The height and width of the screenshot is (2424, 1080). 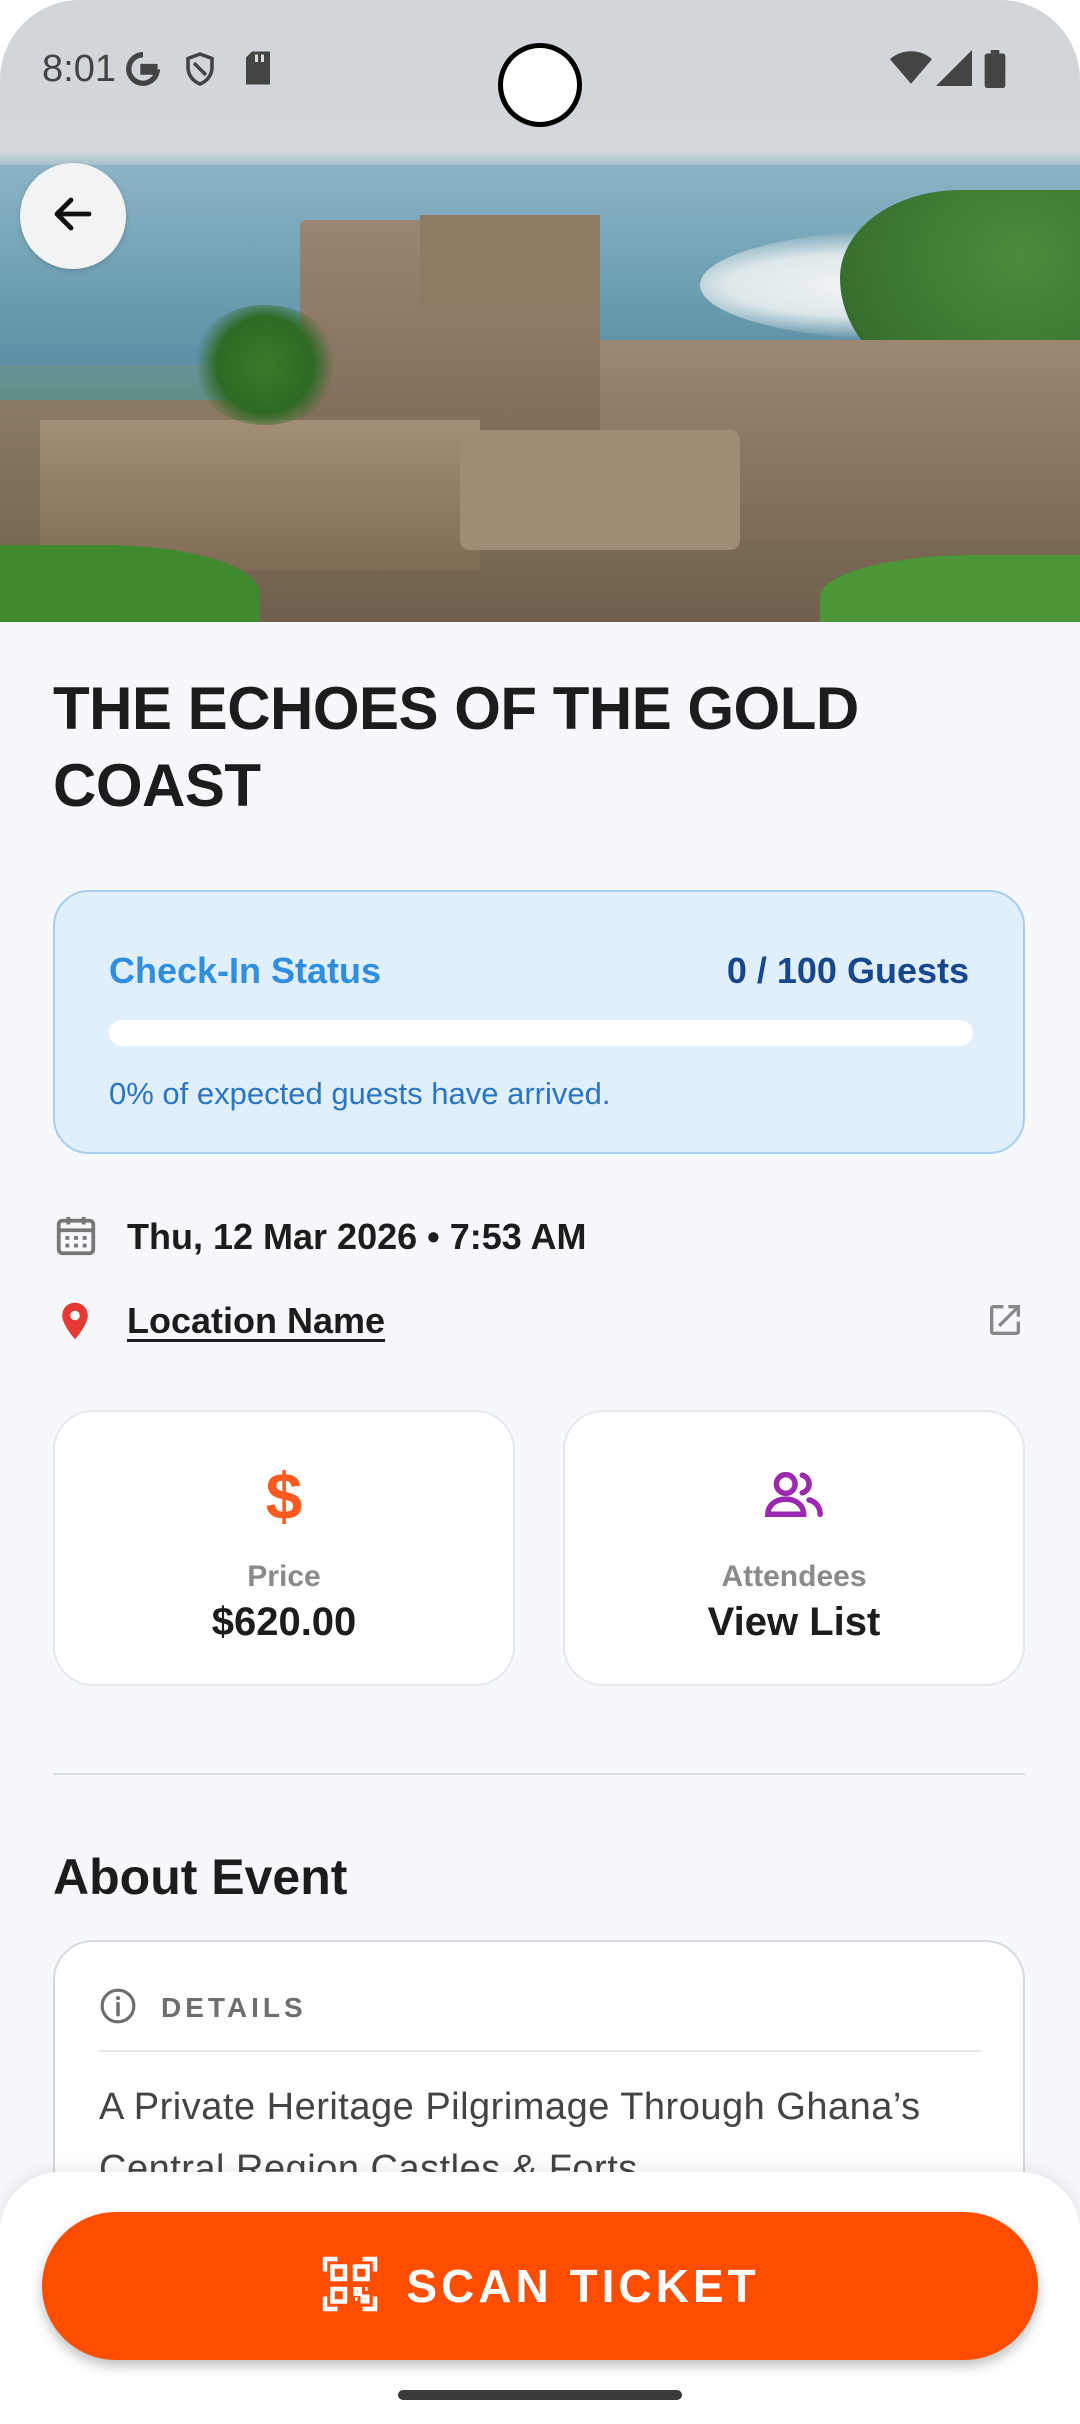 I want to click on price-label: Price, so click(x=284, y=1576).